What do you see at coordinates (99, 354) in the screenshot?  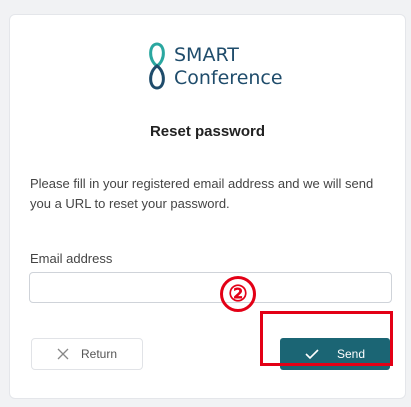 I see `return-button-label: Return` at bounding box center [99, 354].